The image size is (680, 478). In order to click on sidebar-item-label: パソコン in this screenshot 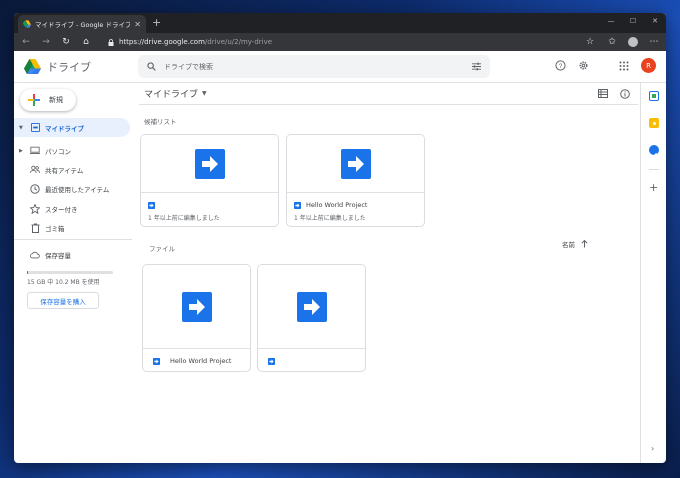, I will do `click(58, 151)`.